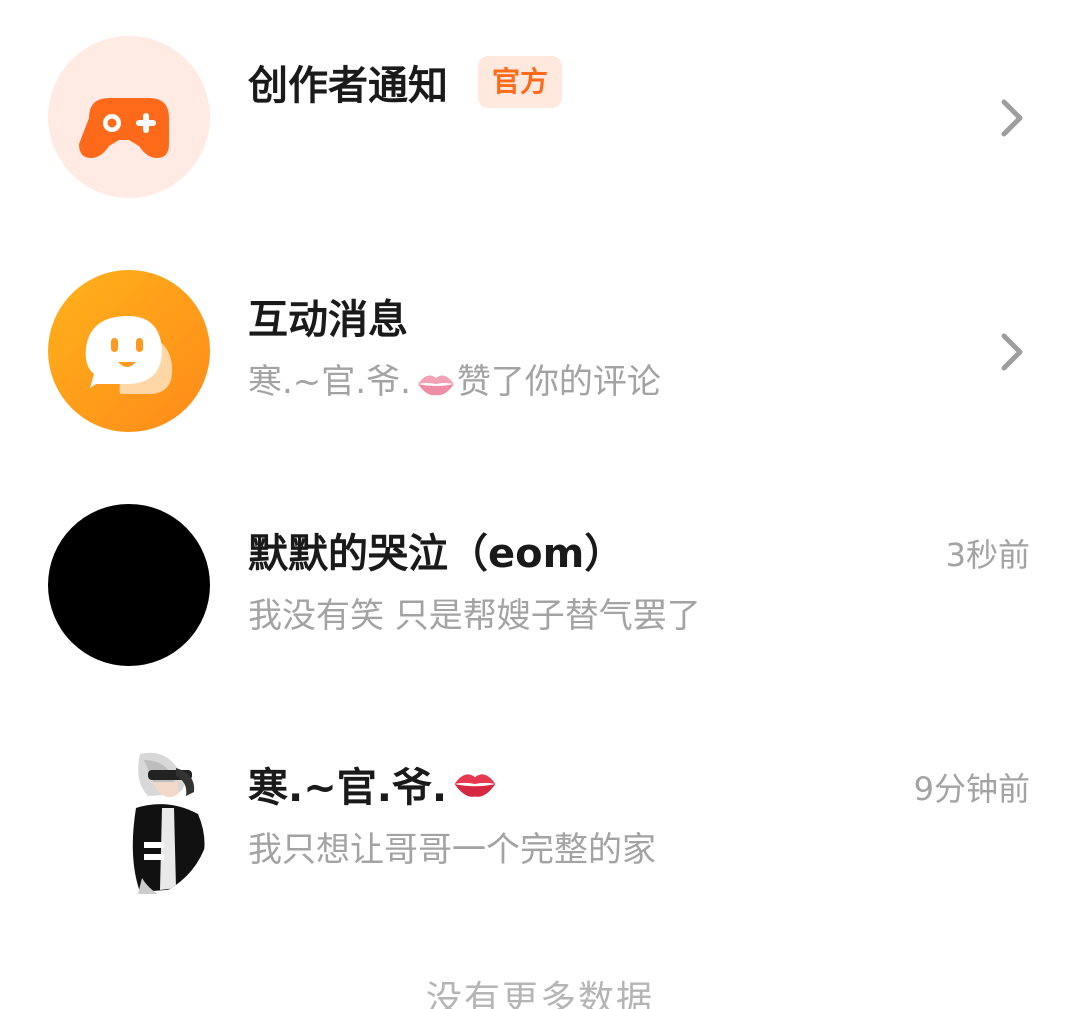  Describe the element at coordinates (558, 382) in the screenshot. I see `action-text: 赞了你的评论` at that location.